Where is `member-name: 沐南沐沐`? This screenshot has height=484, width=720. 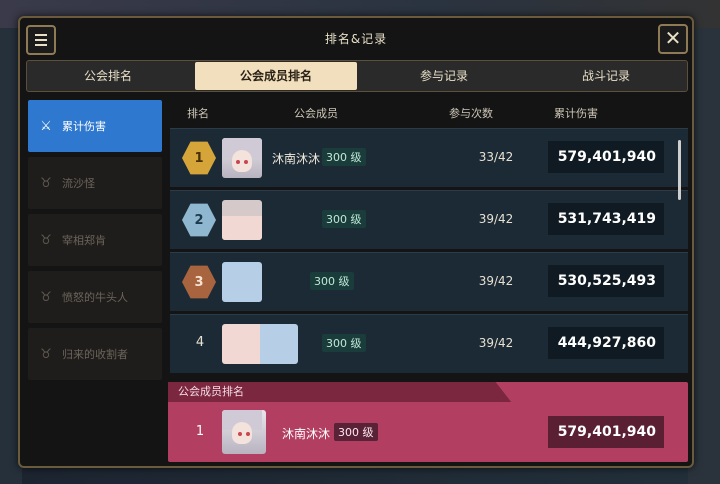 member-name: 沐南沐沐 is located at coordinates (296, 159).